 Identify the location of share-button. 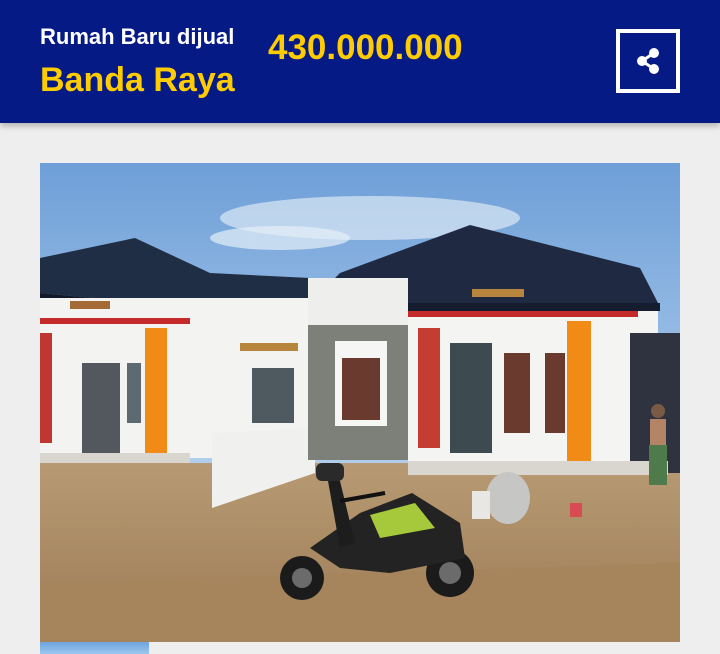
(648, 61).